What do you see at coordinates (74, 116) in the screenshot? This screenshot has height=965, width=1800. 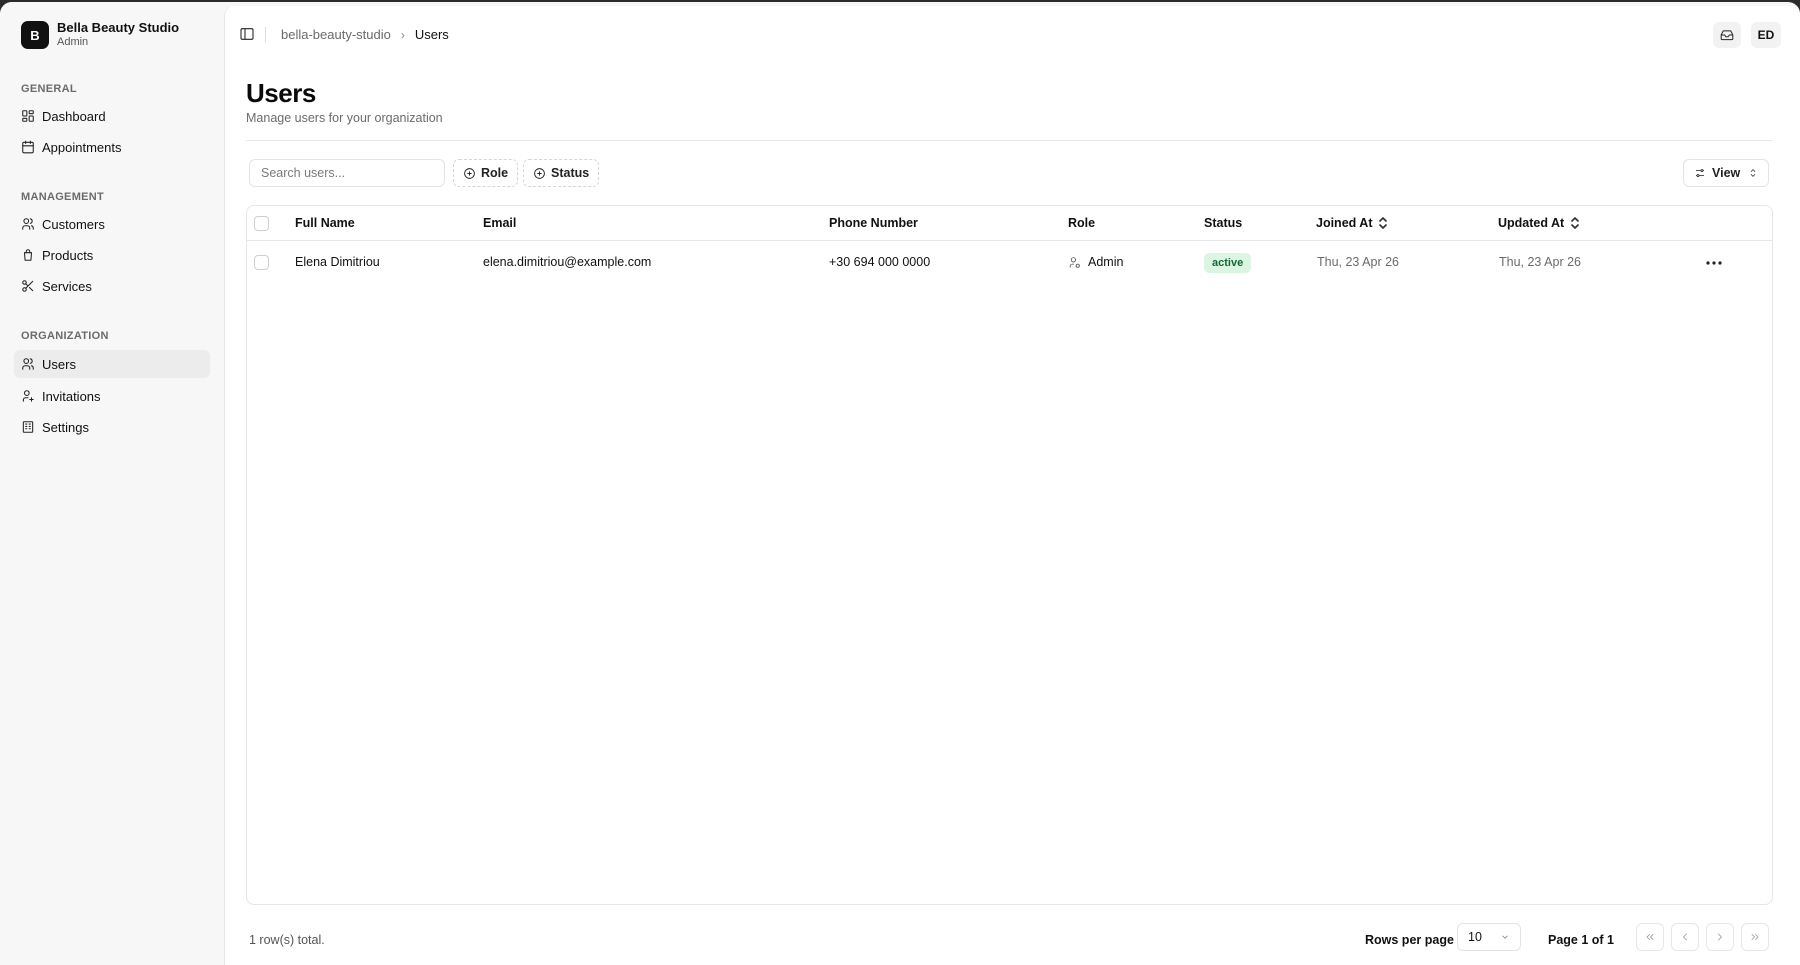 I see `sidebar-item-label: Dashboard` at bounding box center [74, 116].